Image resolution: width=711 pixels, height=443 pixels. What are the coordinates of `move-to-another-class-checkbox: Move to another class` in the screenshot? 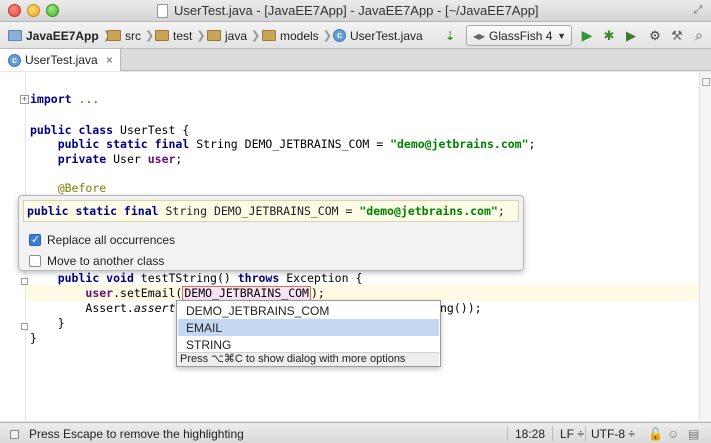 It's located at (96, 261).